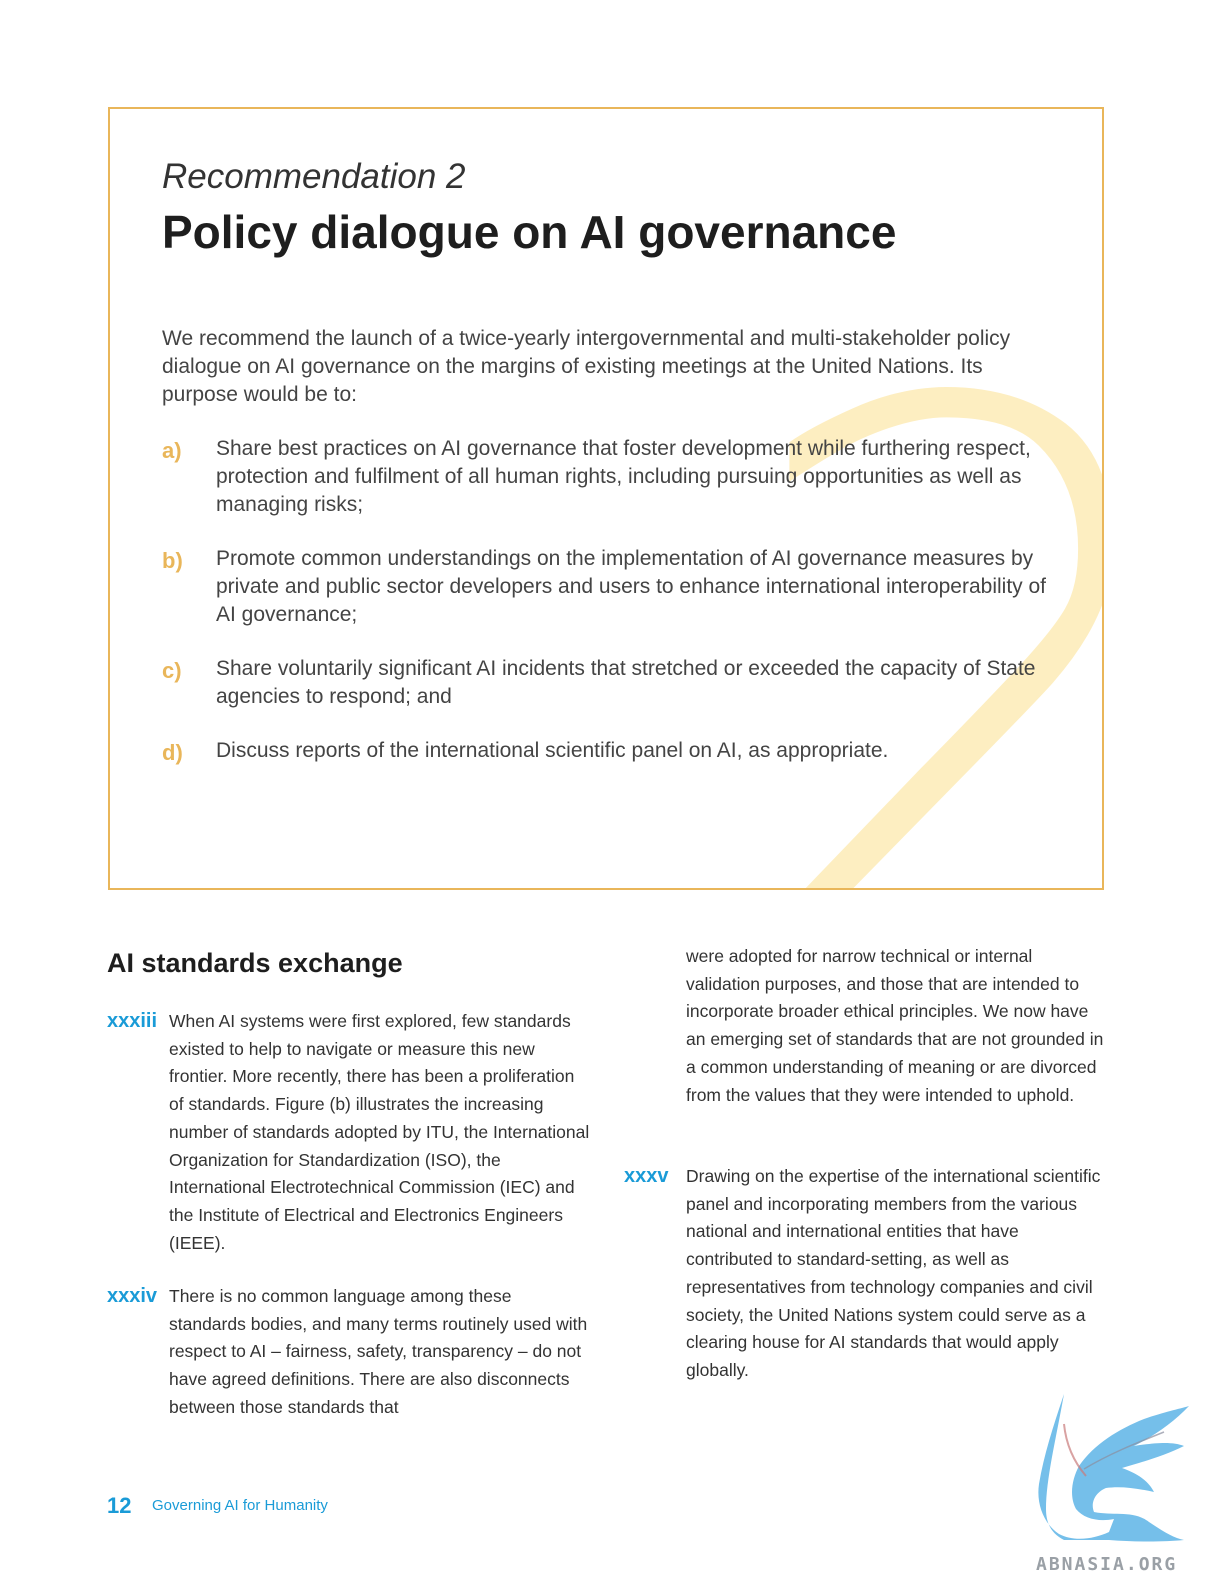  What do you see at coordinates (529, 232) in the screenshot?
I see `recommendation-title: Policy dialogue on AI governance` at bounding box center [529, 232].